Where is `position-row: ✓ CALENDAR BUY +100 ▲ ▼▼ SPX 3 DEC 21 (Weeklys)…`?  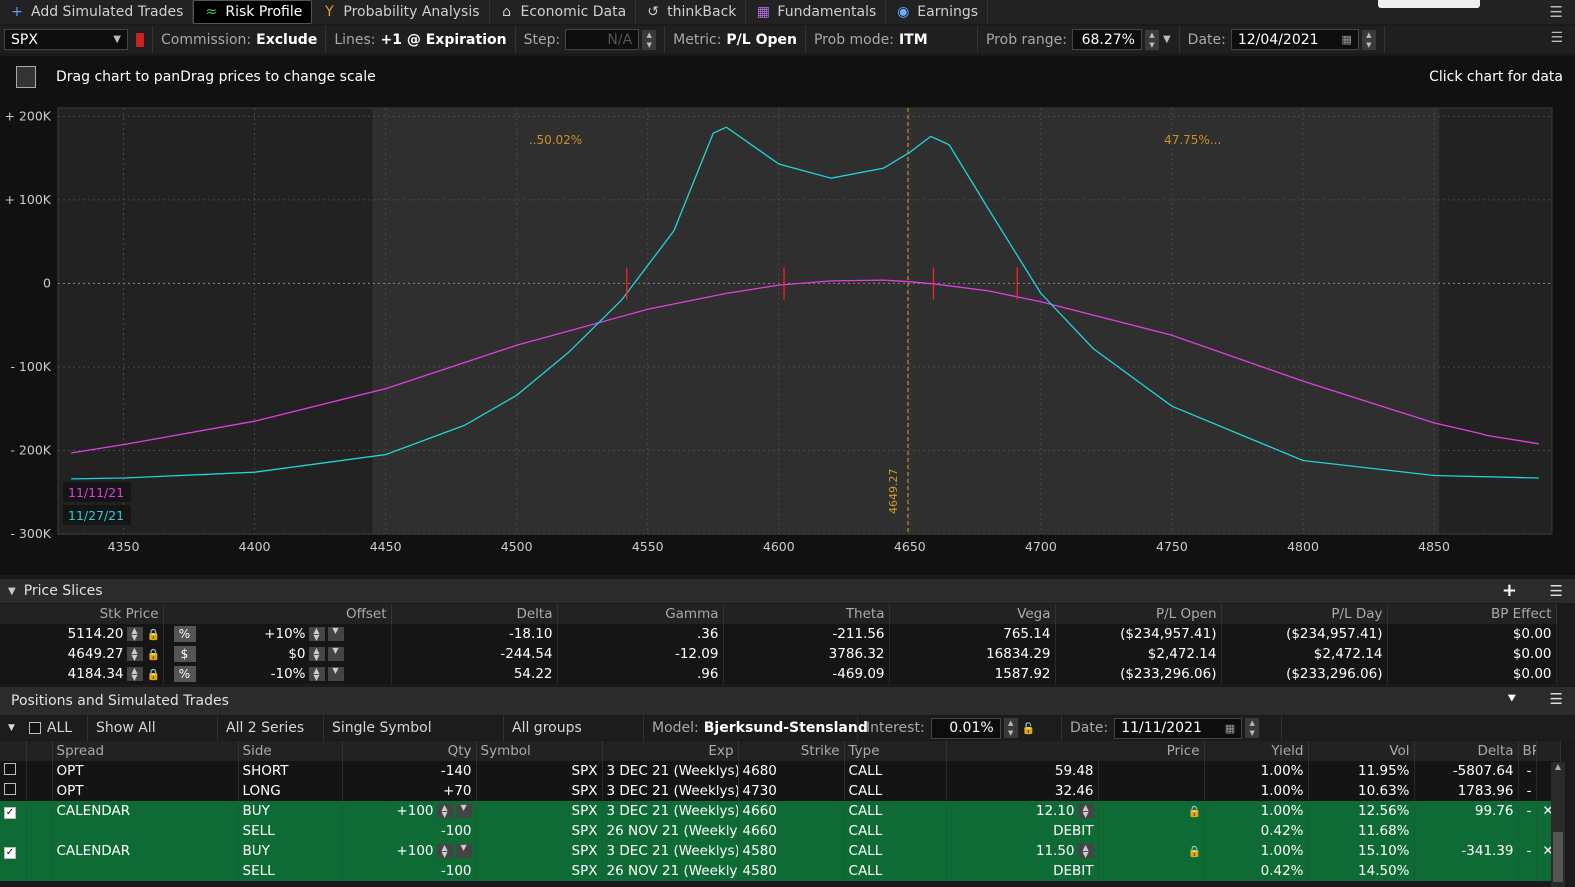
position-row: ✓ CALENDAR BUY +100 ▲ ▼▼ SPX 3 DEC 21 (Weeklys)… is located at coordinates (780, 811).